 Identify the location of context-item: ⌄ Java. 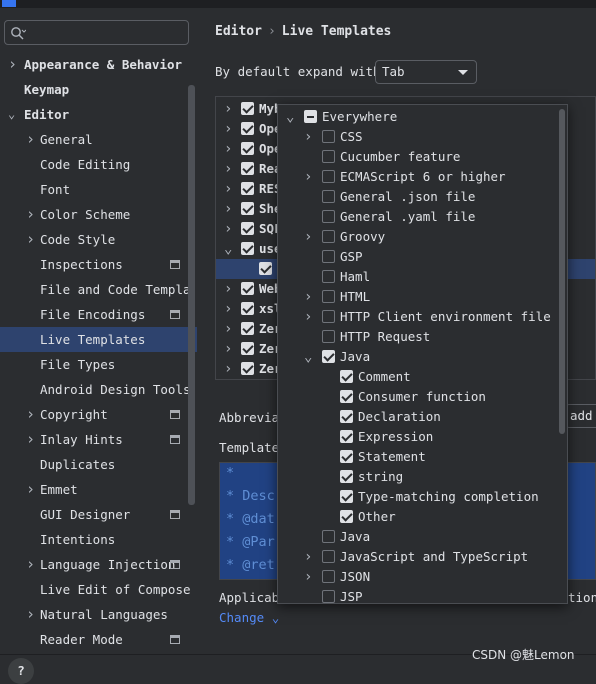
(418, 357).